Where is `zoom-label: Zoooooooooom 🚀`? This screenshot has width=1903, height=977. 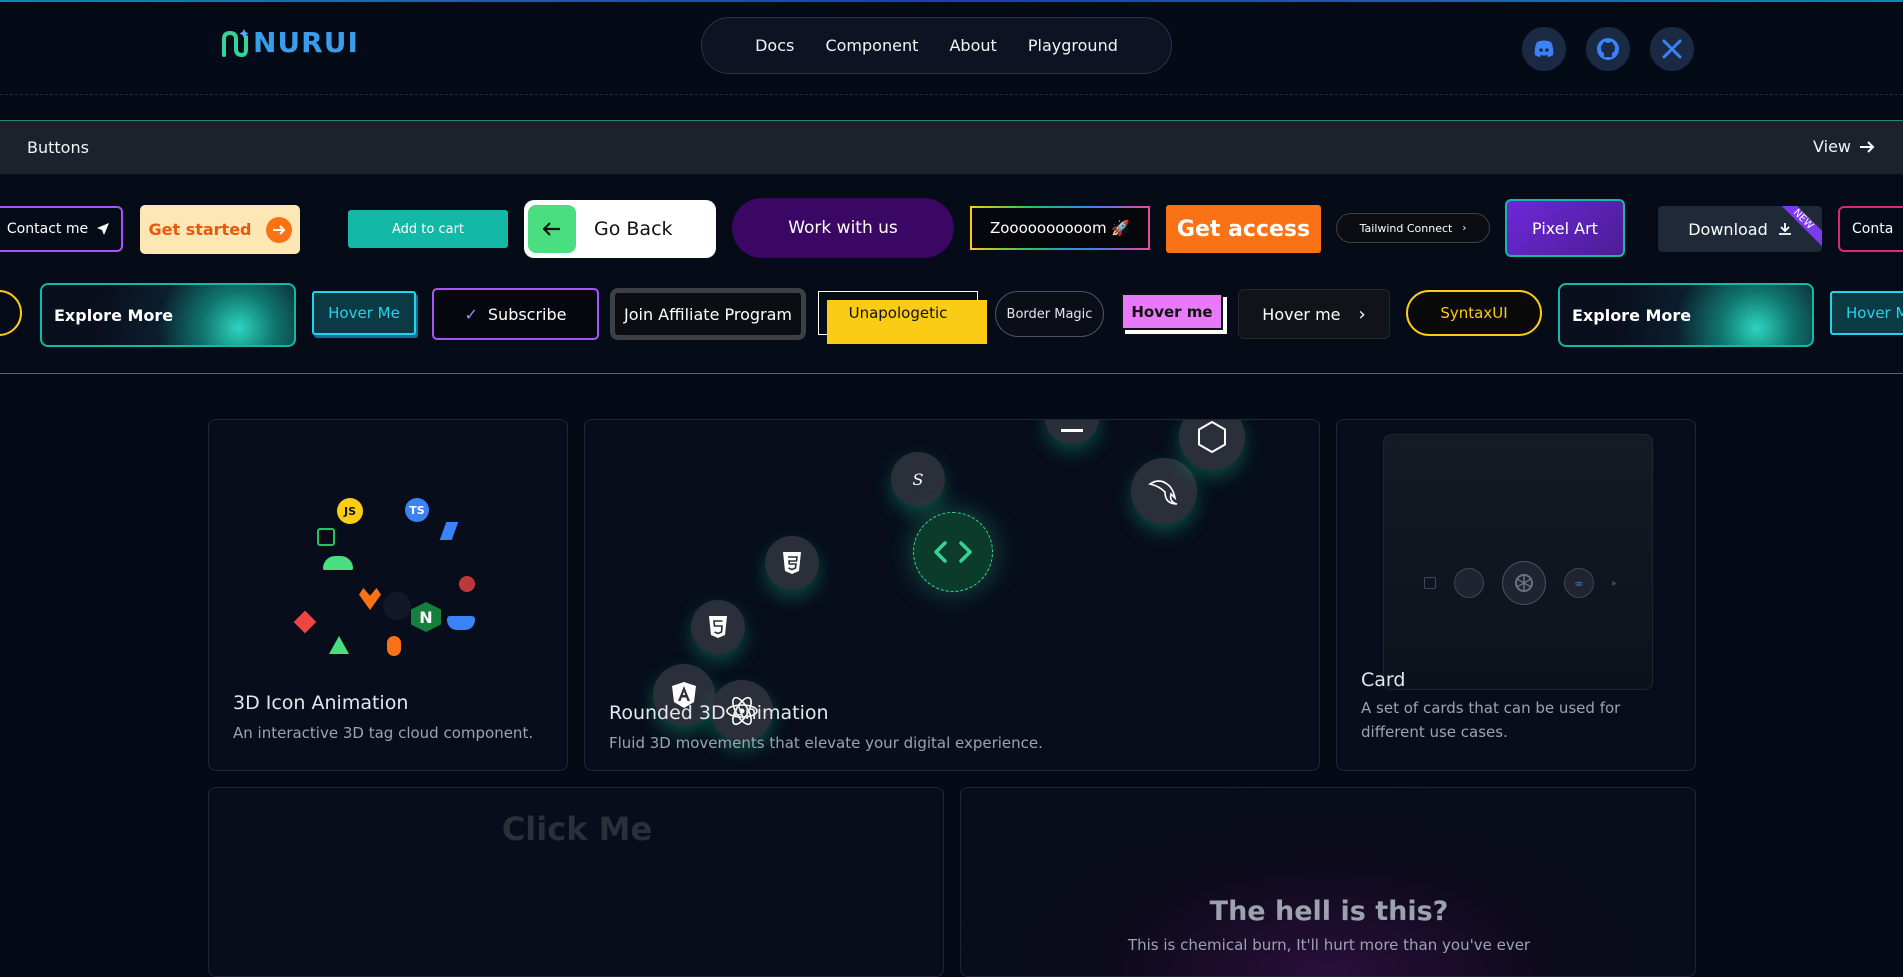
zoom-label: Zoooooooooom 🚀 is located at coordinates (1060, 228).